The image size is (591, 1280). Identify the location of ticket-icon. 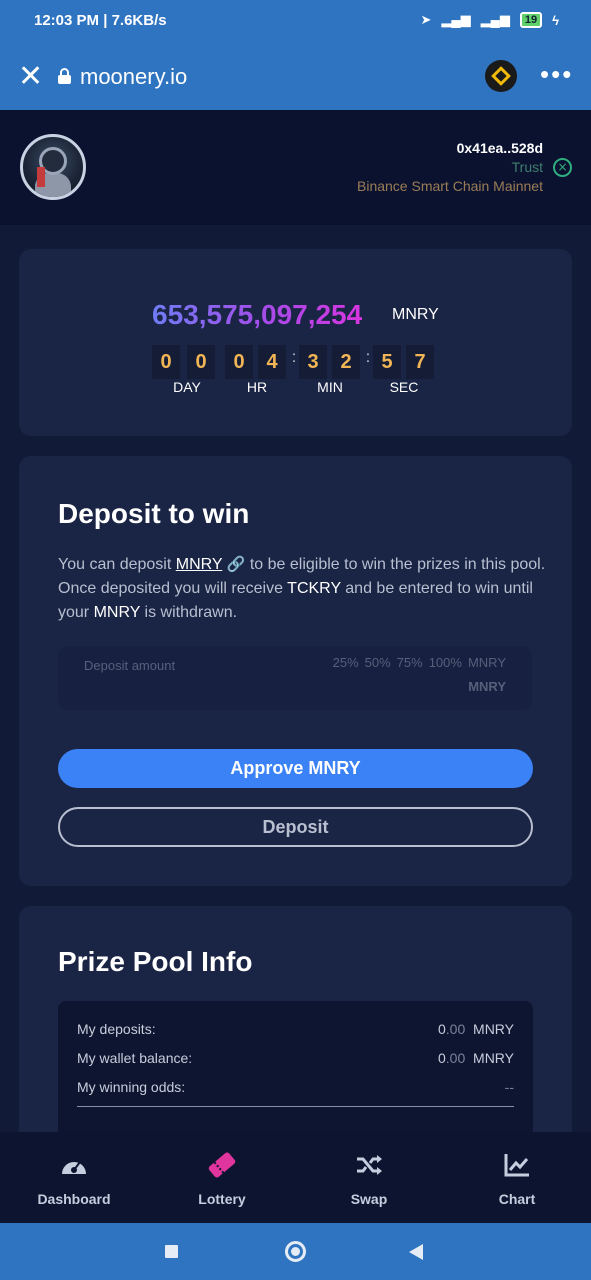
(222, 1165).